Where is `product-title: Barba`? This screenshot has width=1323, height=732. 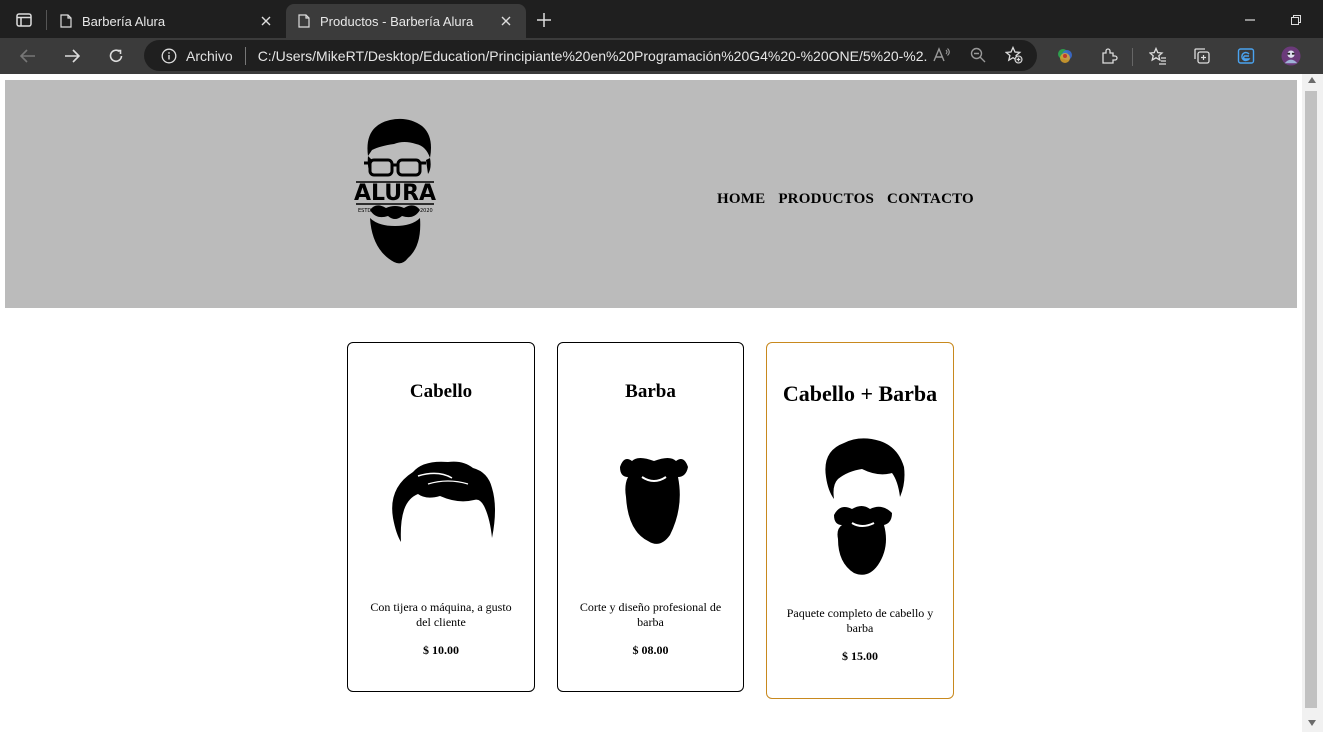
product-title: Barba is located at coordinates (650, 391).